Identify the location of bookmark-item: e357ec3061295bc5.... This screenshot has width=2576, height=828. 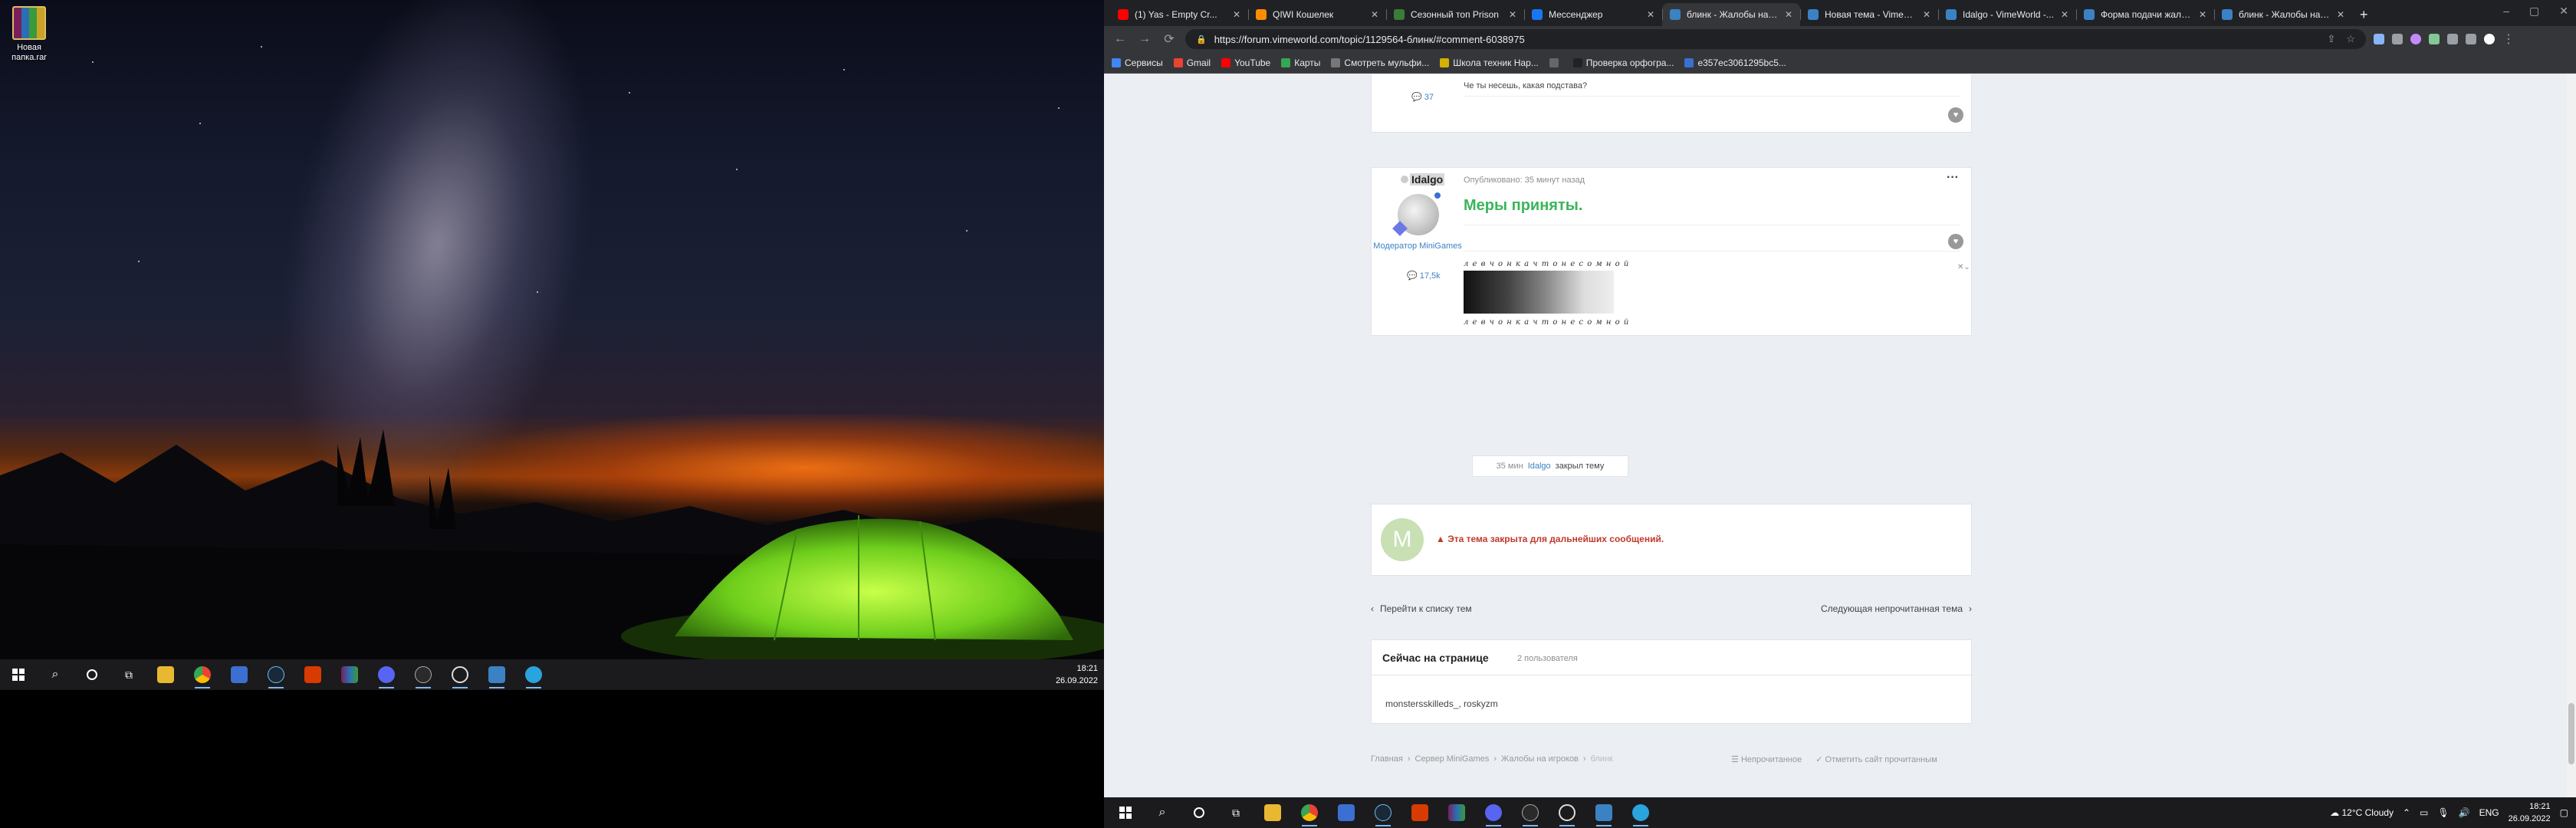
(1735, 63).